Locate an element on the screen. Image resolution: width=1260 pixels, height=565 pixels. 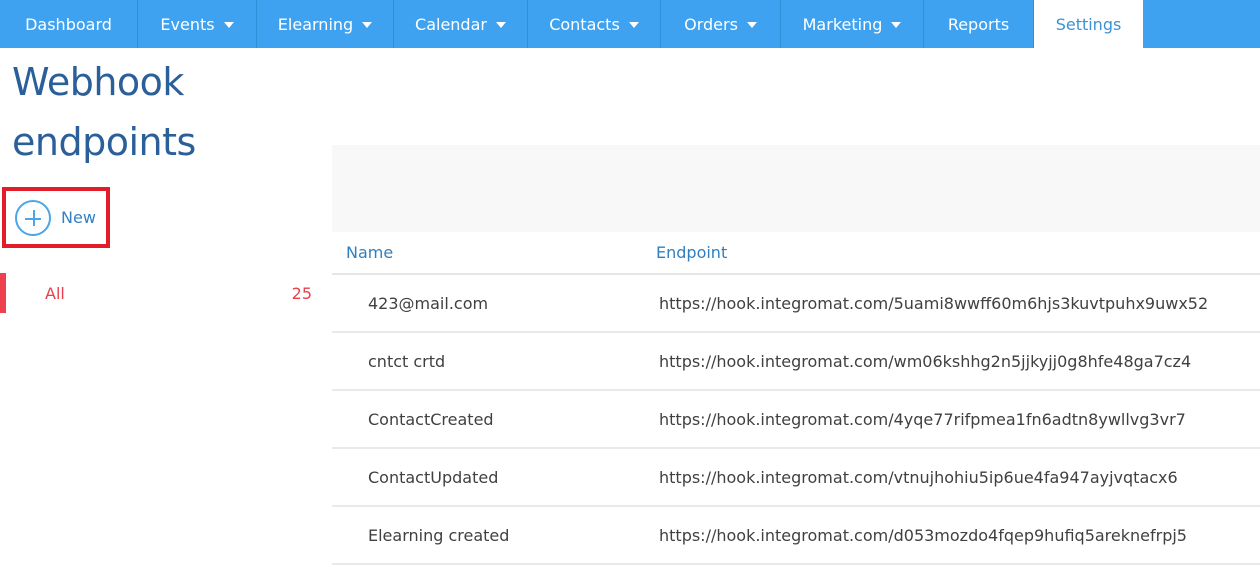
nav-calendar: Calendar is located at coordinates (461, 24).